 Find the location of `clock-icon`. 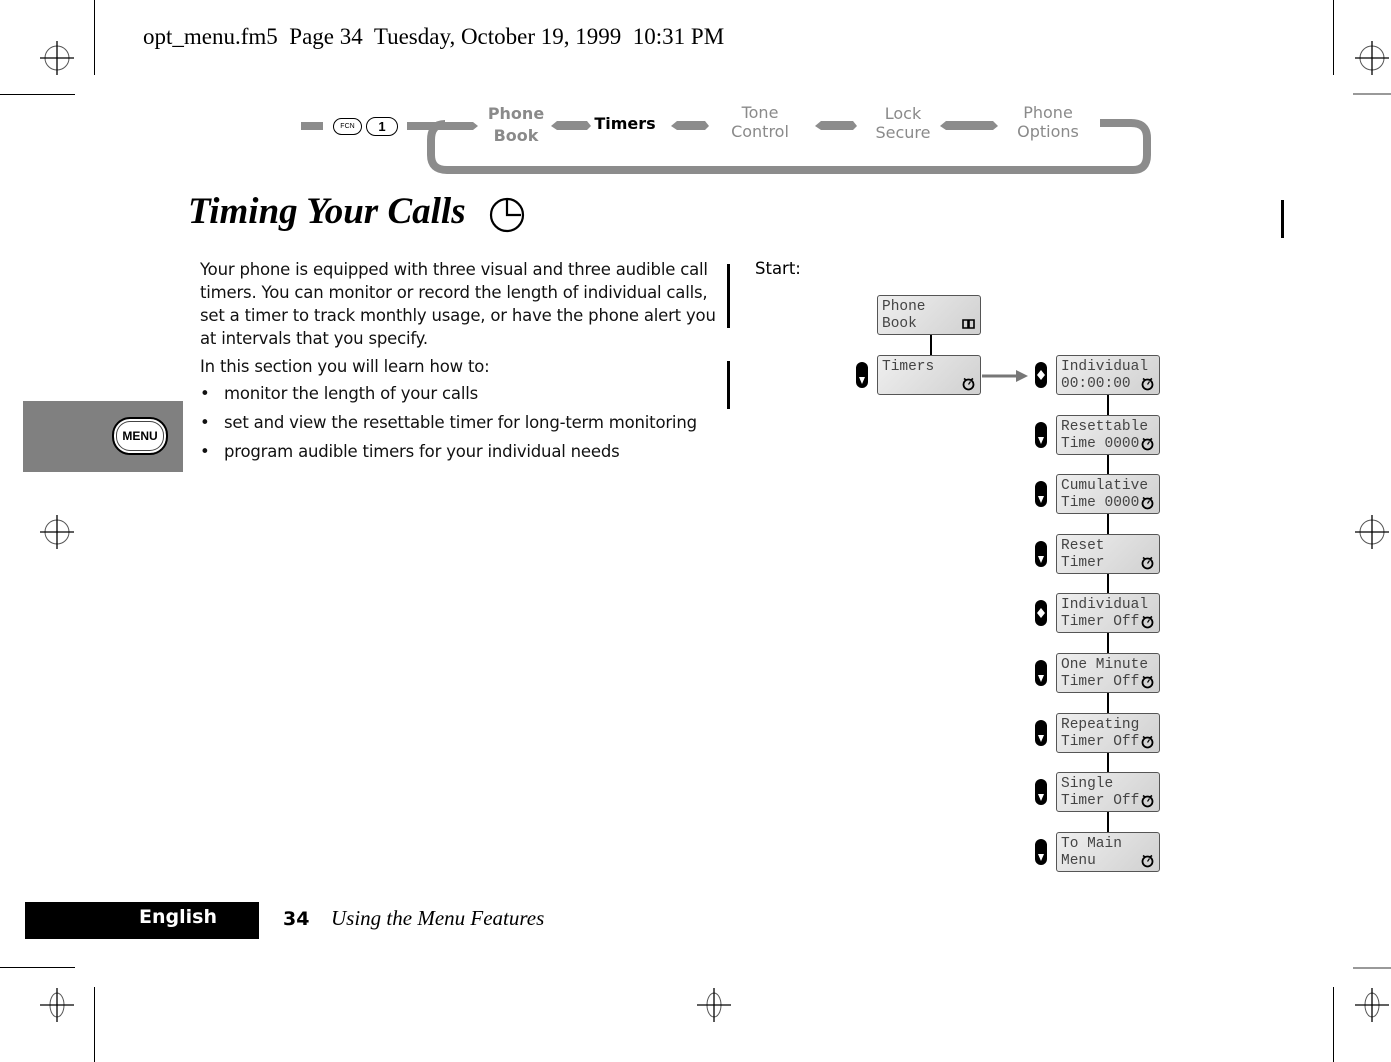

clock-icon is located at coordinates (507, 215).